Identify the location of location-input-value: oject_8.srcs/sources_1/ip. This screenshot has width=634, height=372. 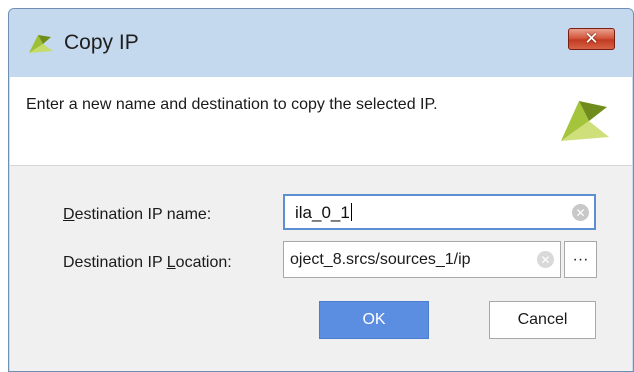
(380, 259).